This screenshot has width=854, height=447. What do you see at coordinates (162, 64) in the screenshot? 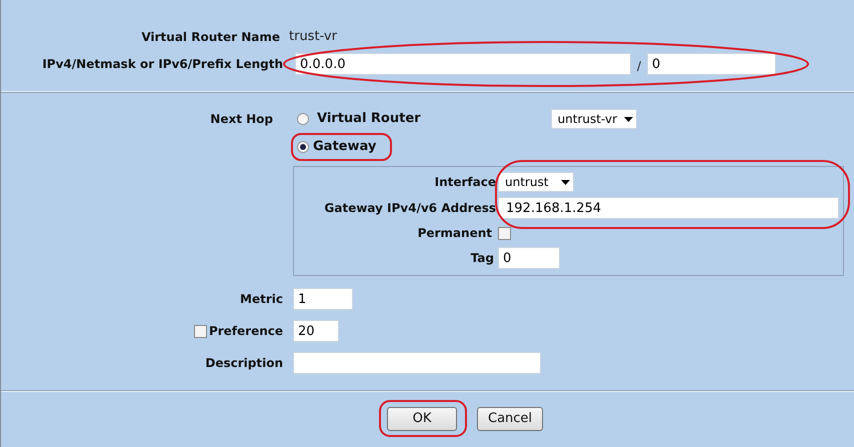
I see `field-label: IPv4/Netmask or IPv6/Prefix Length` at bounding box center [162, 64].